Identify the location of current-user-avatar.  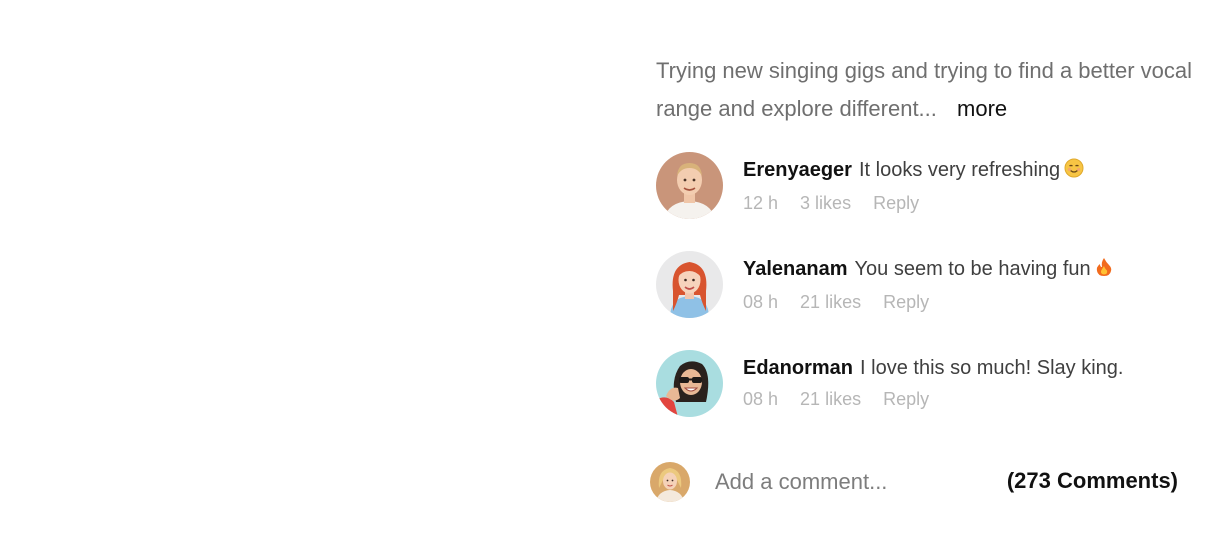
(670, 482).